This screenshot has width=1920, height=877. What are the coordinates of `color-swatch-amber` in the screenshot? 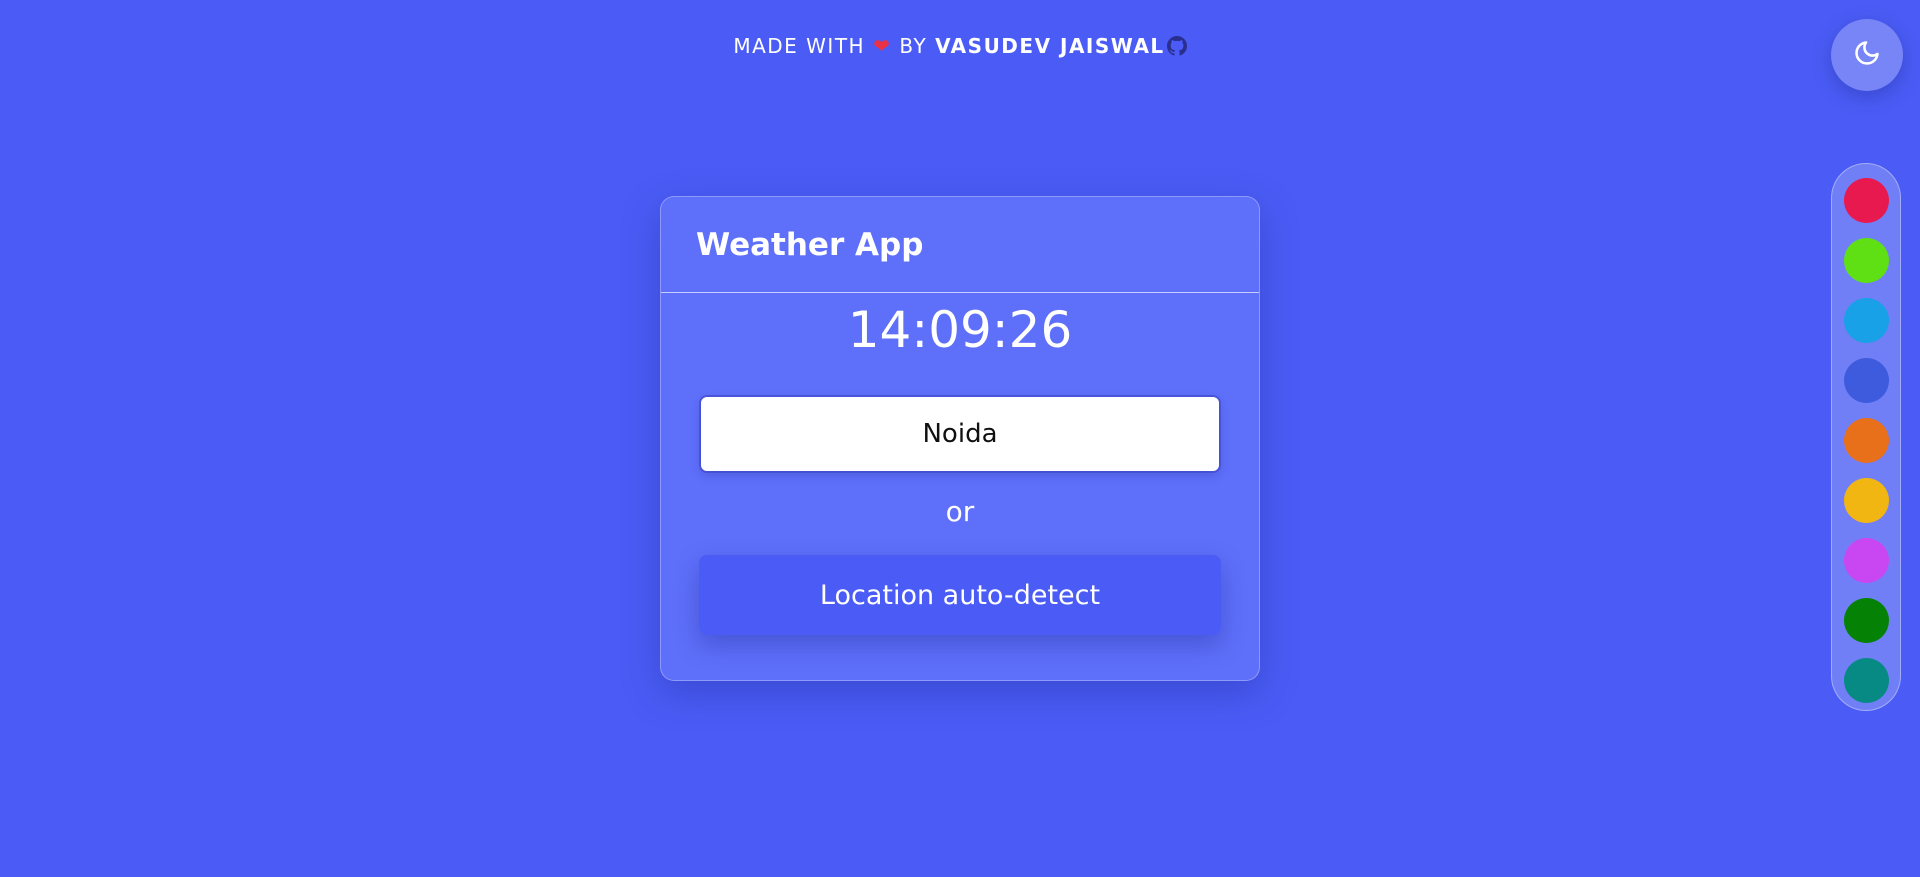 It's located at (1866, 500).